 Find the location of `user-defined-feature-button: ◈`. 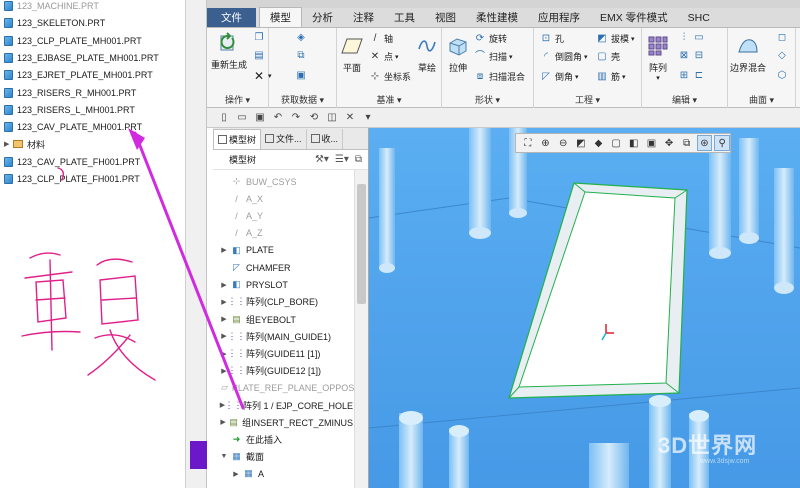

user-defined-feature-button: ◈ is located at coordinates (302, 38).